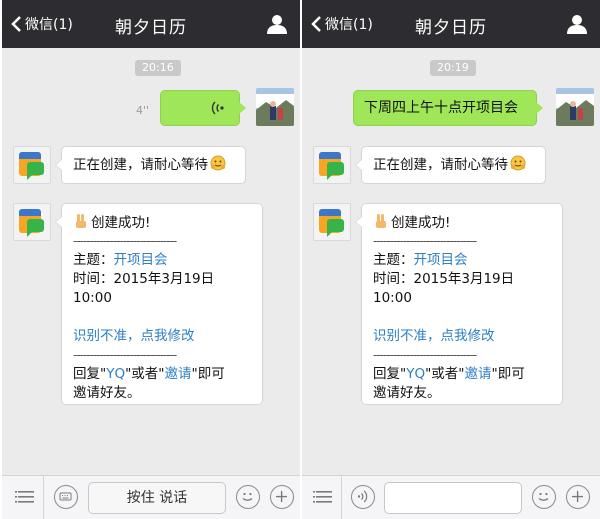  I want to click on text-message-bubble: 下周四上午十点开项目会, so click(448, 108).